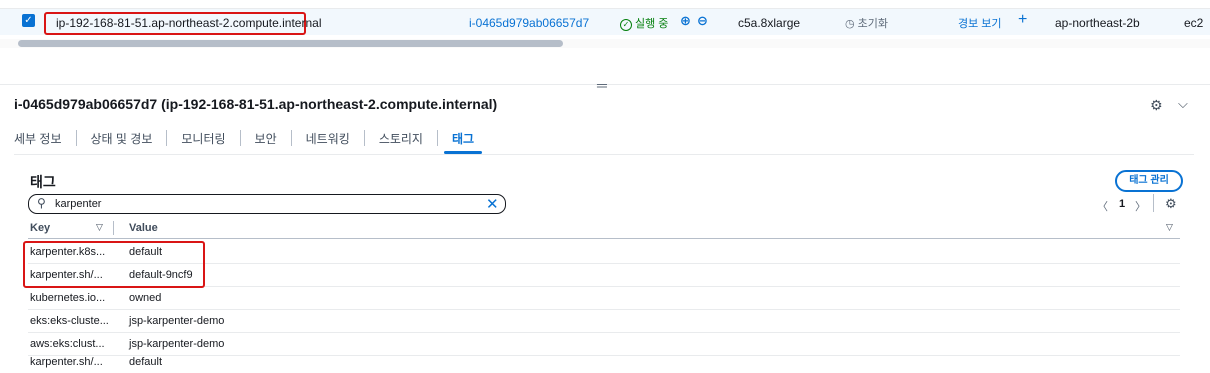  What do you see at coordinates (463, 139) in the screenshot?
I see `tab-tags: 태그` at bounding box center [463, 139].